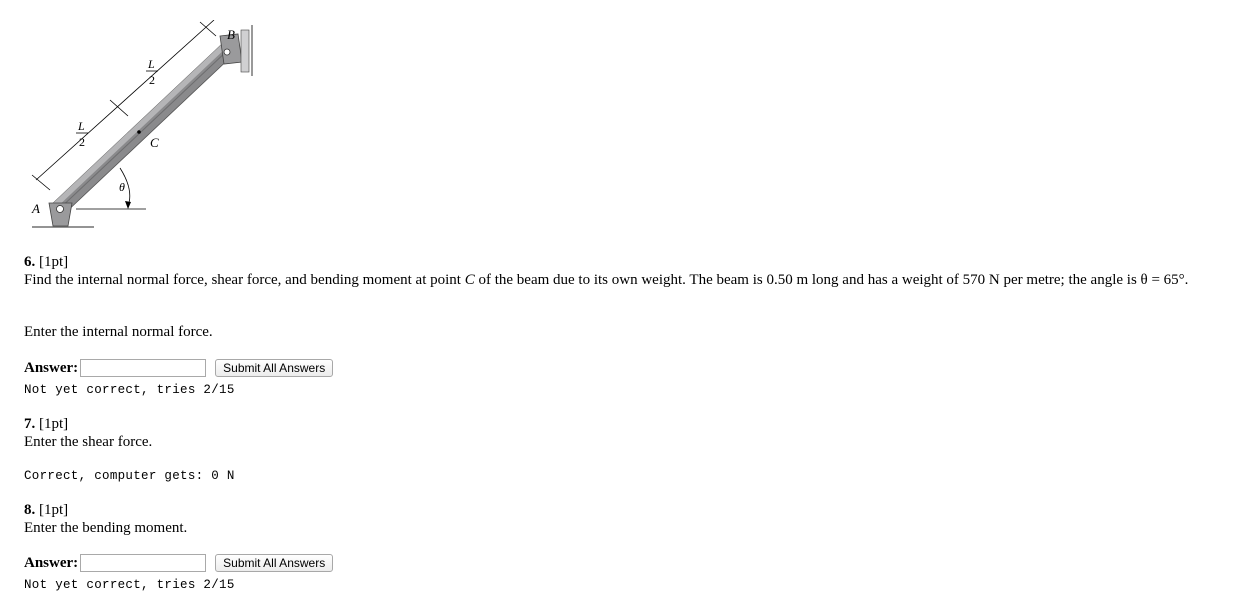 The image size is (1237, 608). What do you see at coordinates (142, 124) in the screenshot?
I see `beam-diagram: θ C A B L 2 L 2` at bounding box center [142, 124].